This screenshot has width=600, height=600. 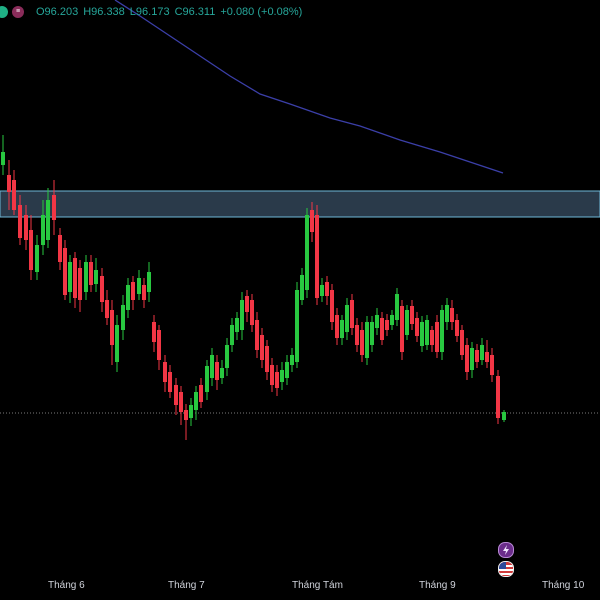 I want to click on indicator-badge-icon: ≡, so click(x=18, y=12).